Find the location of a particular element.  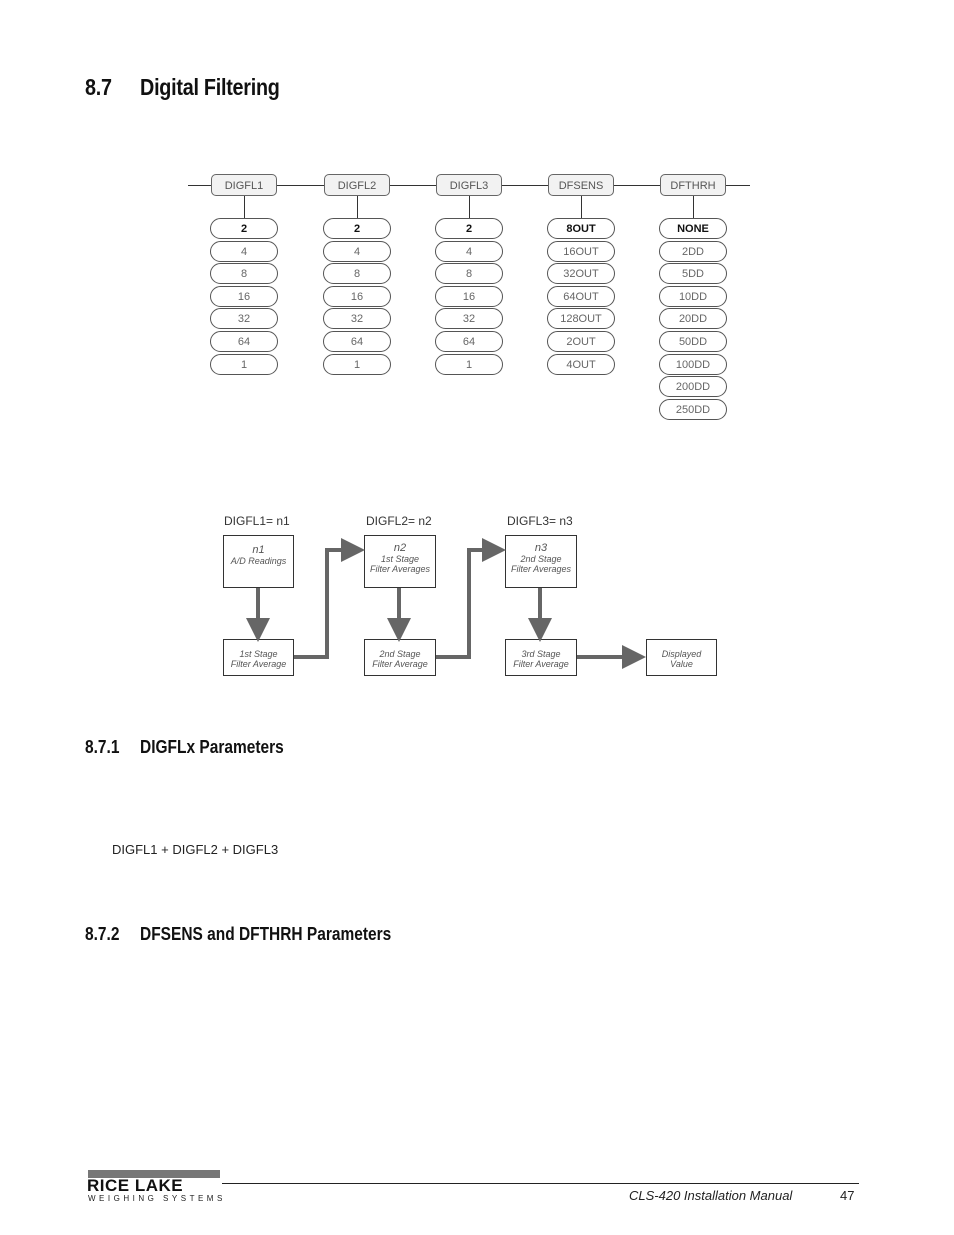

formula-text: DIGFL1 + DIGFL2 + DIGFL3 is located at coordinates (195, 849).